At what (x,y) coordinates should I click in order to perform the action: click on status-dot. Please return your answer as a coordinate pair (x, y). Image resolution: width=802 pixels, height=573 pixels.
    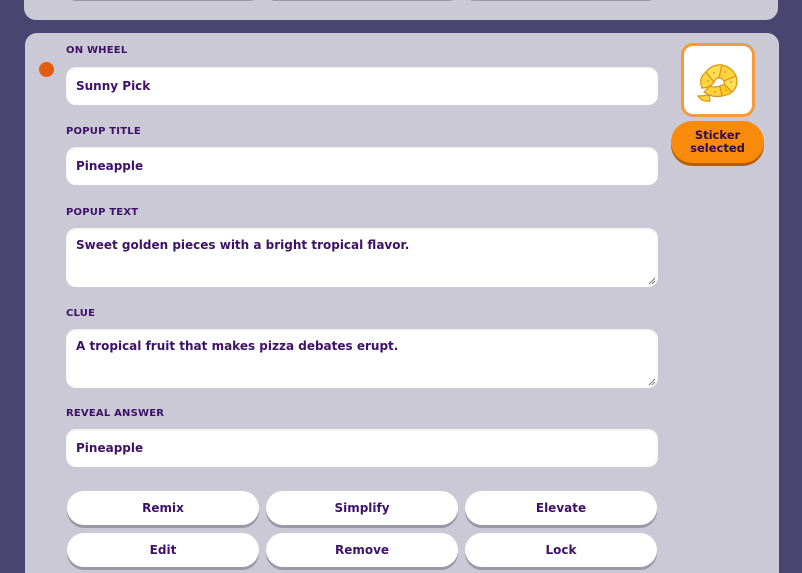
    Looking at the image, I should click on (46, 69).